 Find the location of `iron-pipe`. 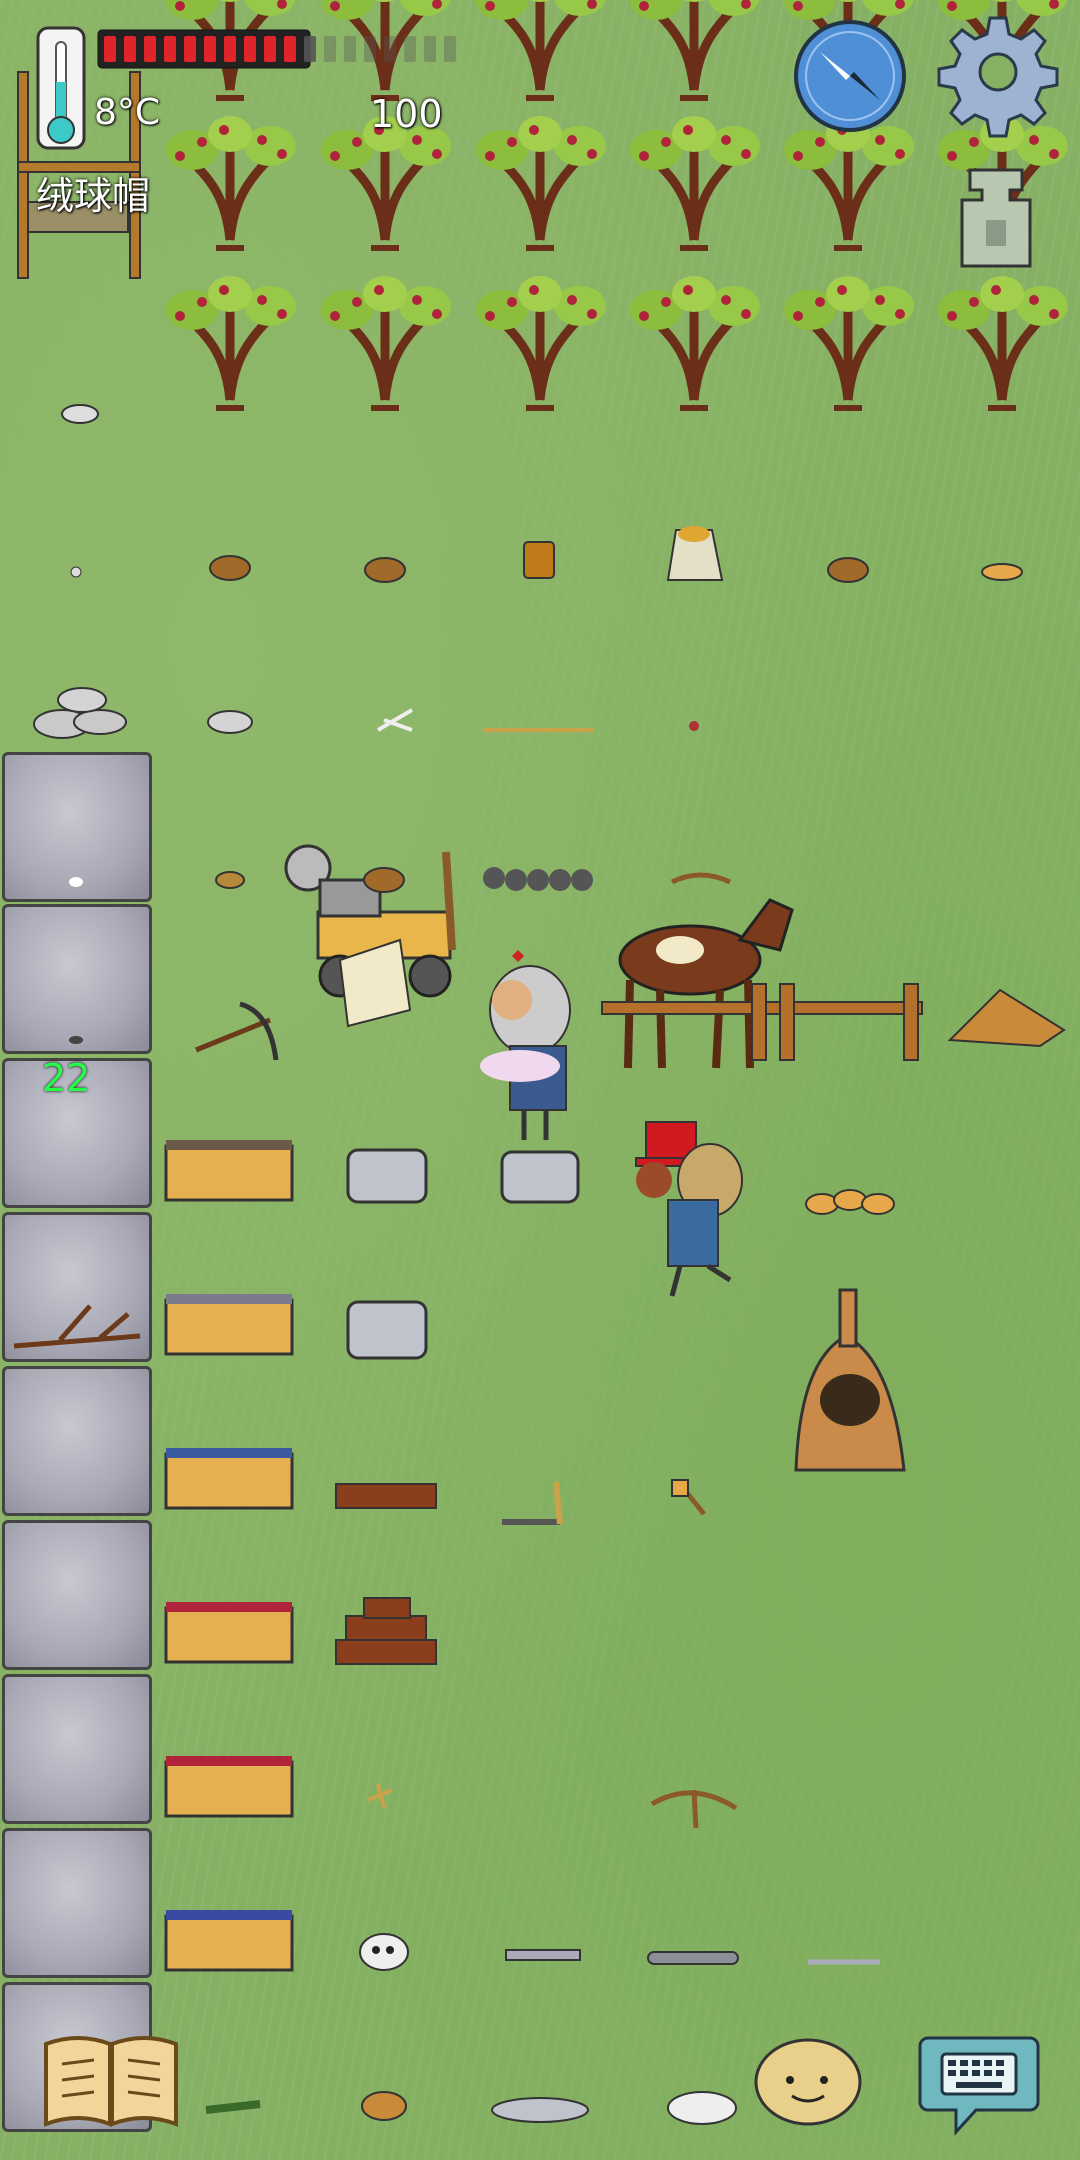

iron-pipe is located at coordinates (693, 1958).